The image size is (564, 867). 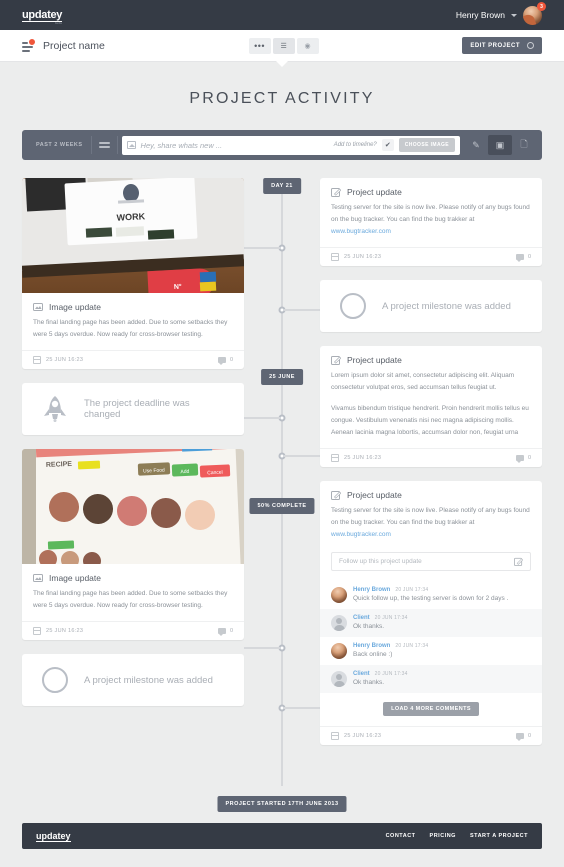 I want to click on dots-icon: •••, so click(x=260, y=45).